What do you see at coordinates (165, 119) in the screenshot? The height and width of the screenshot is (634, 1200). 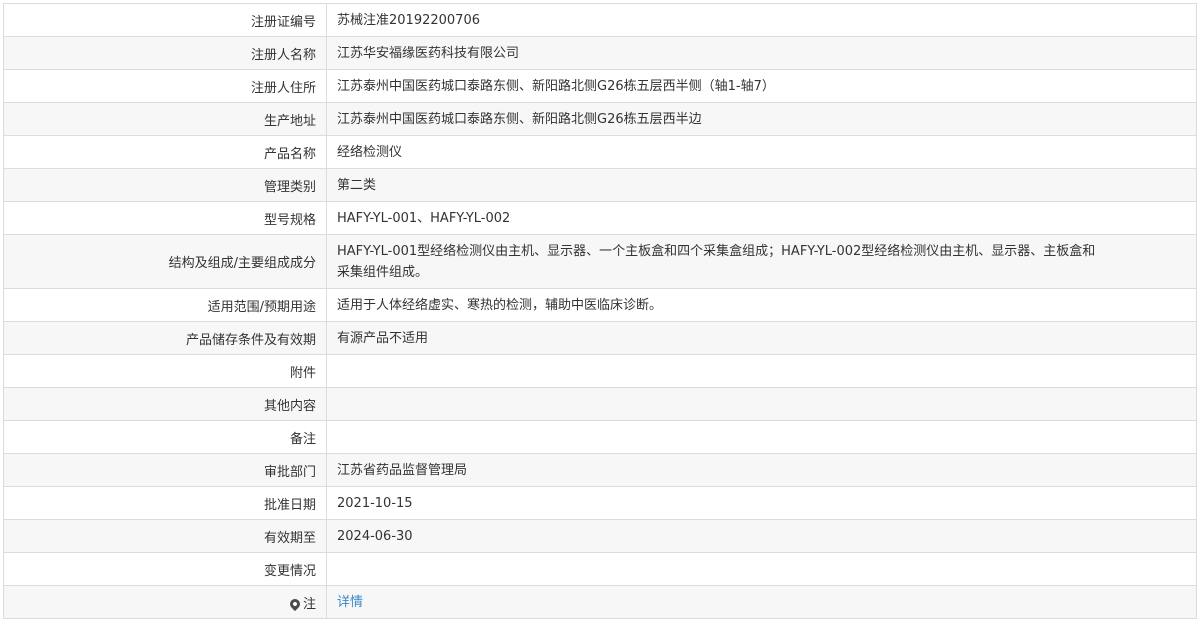 I see `field-label: 生产地址` at bounding box center [165, 119].